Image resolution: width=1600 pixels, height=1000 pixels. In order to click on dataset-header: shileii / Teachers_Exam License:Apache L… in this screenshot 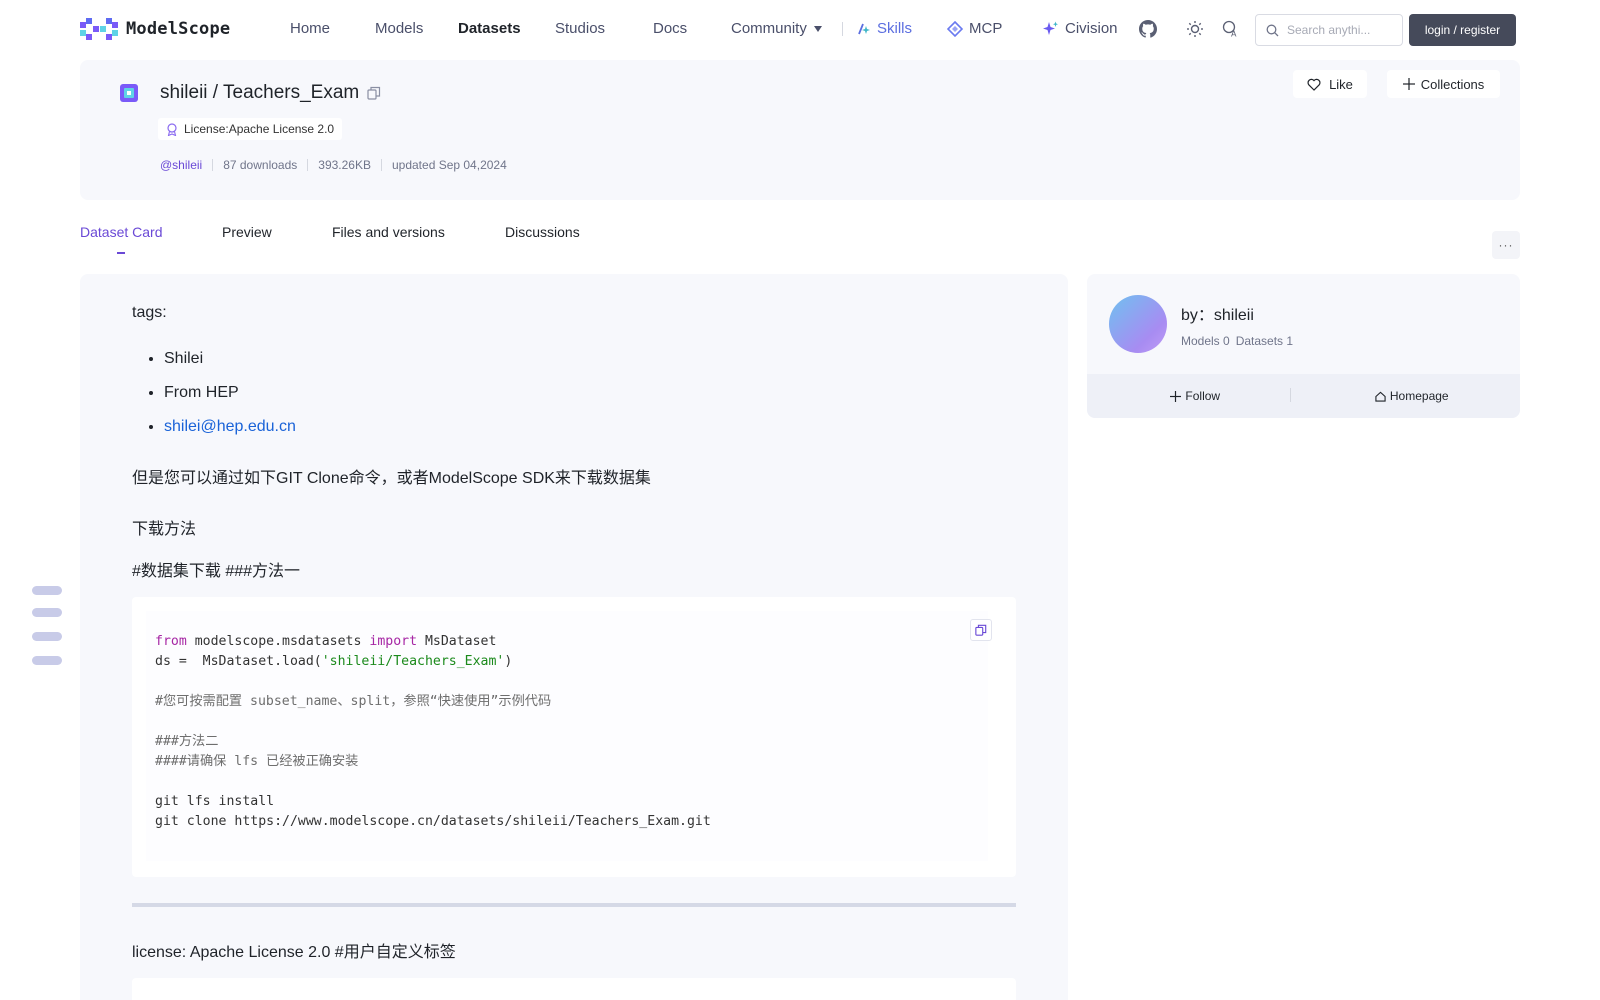, I will do `click(800, 130)`.